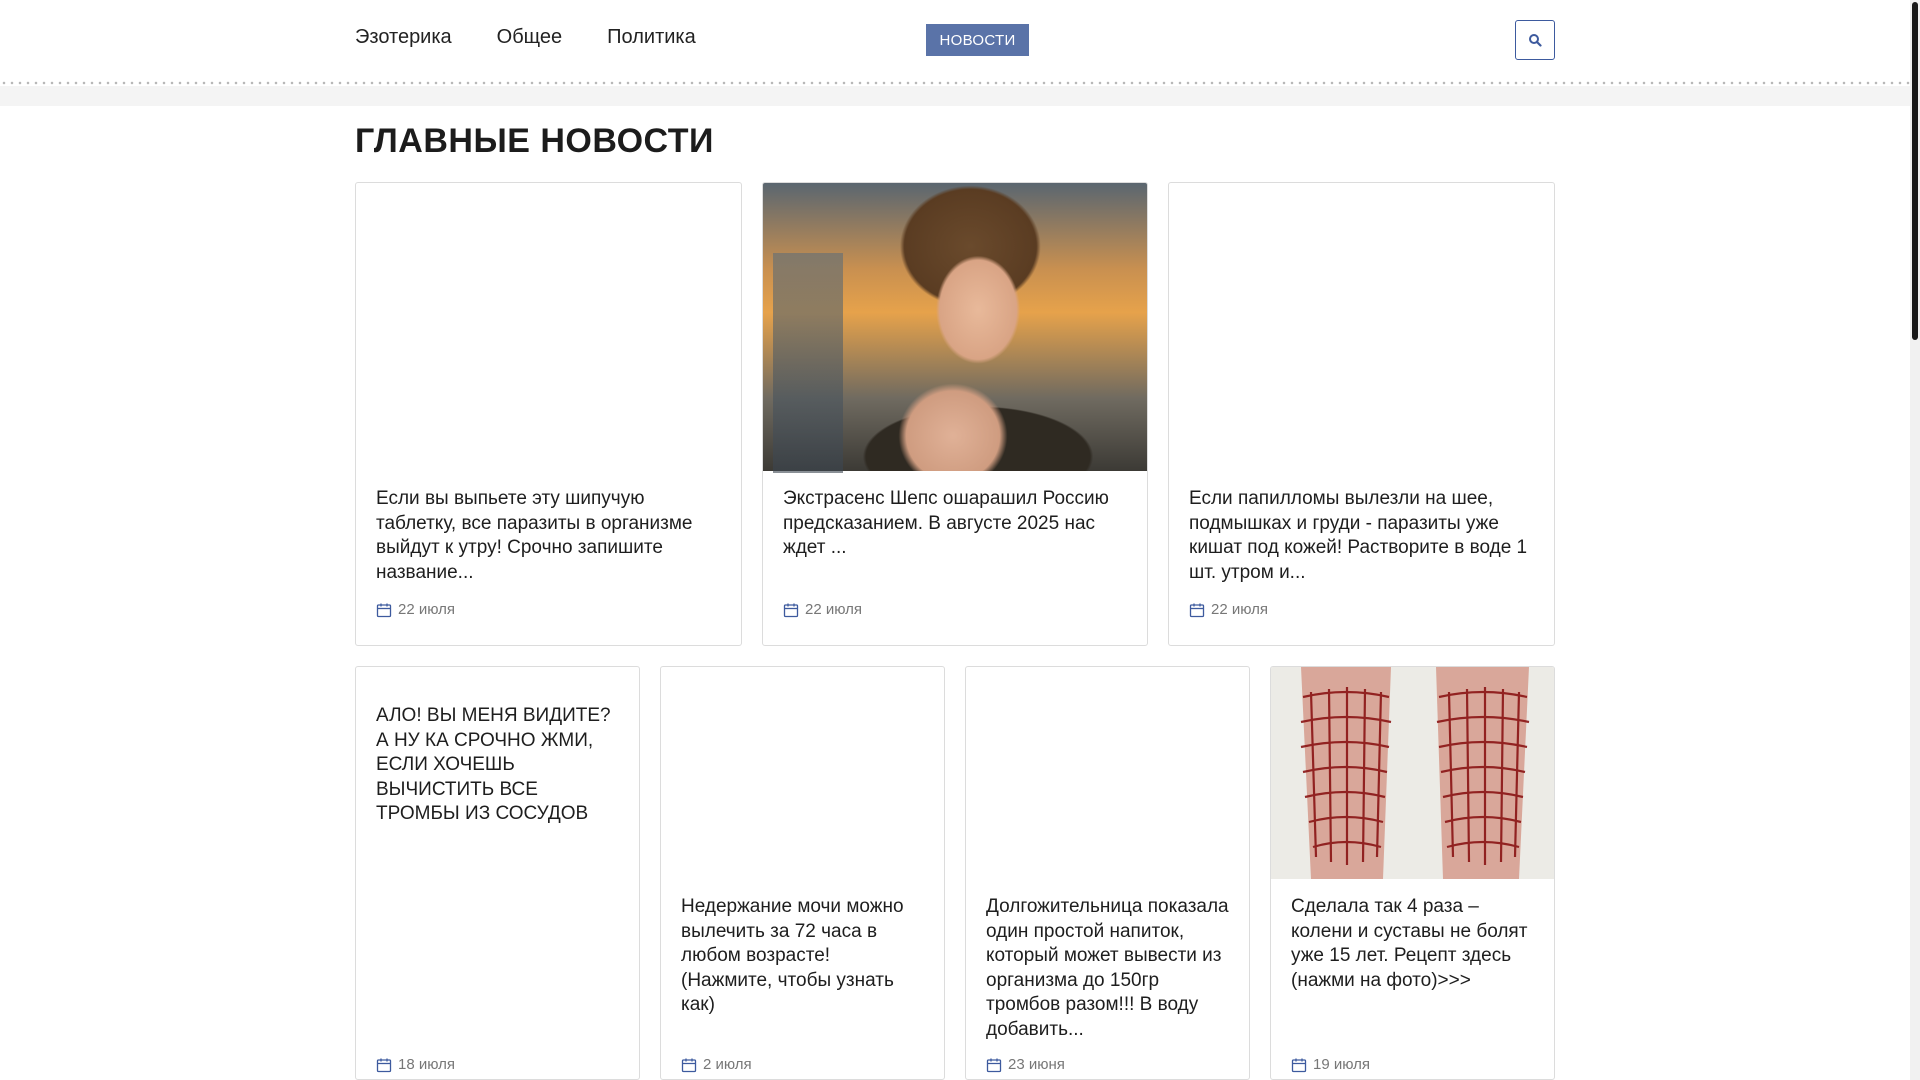 Image resolution: width=1920 pixels, height=1080 pixels. What do you see at coordinates (403, 37) in the screenshot?
I see `nav-item-esoterics: Эзотерика` at bounding box center [403, 37].